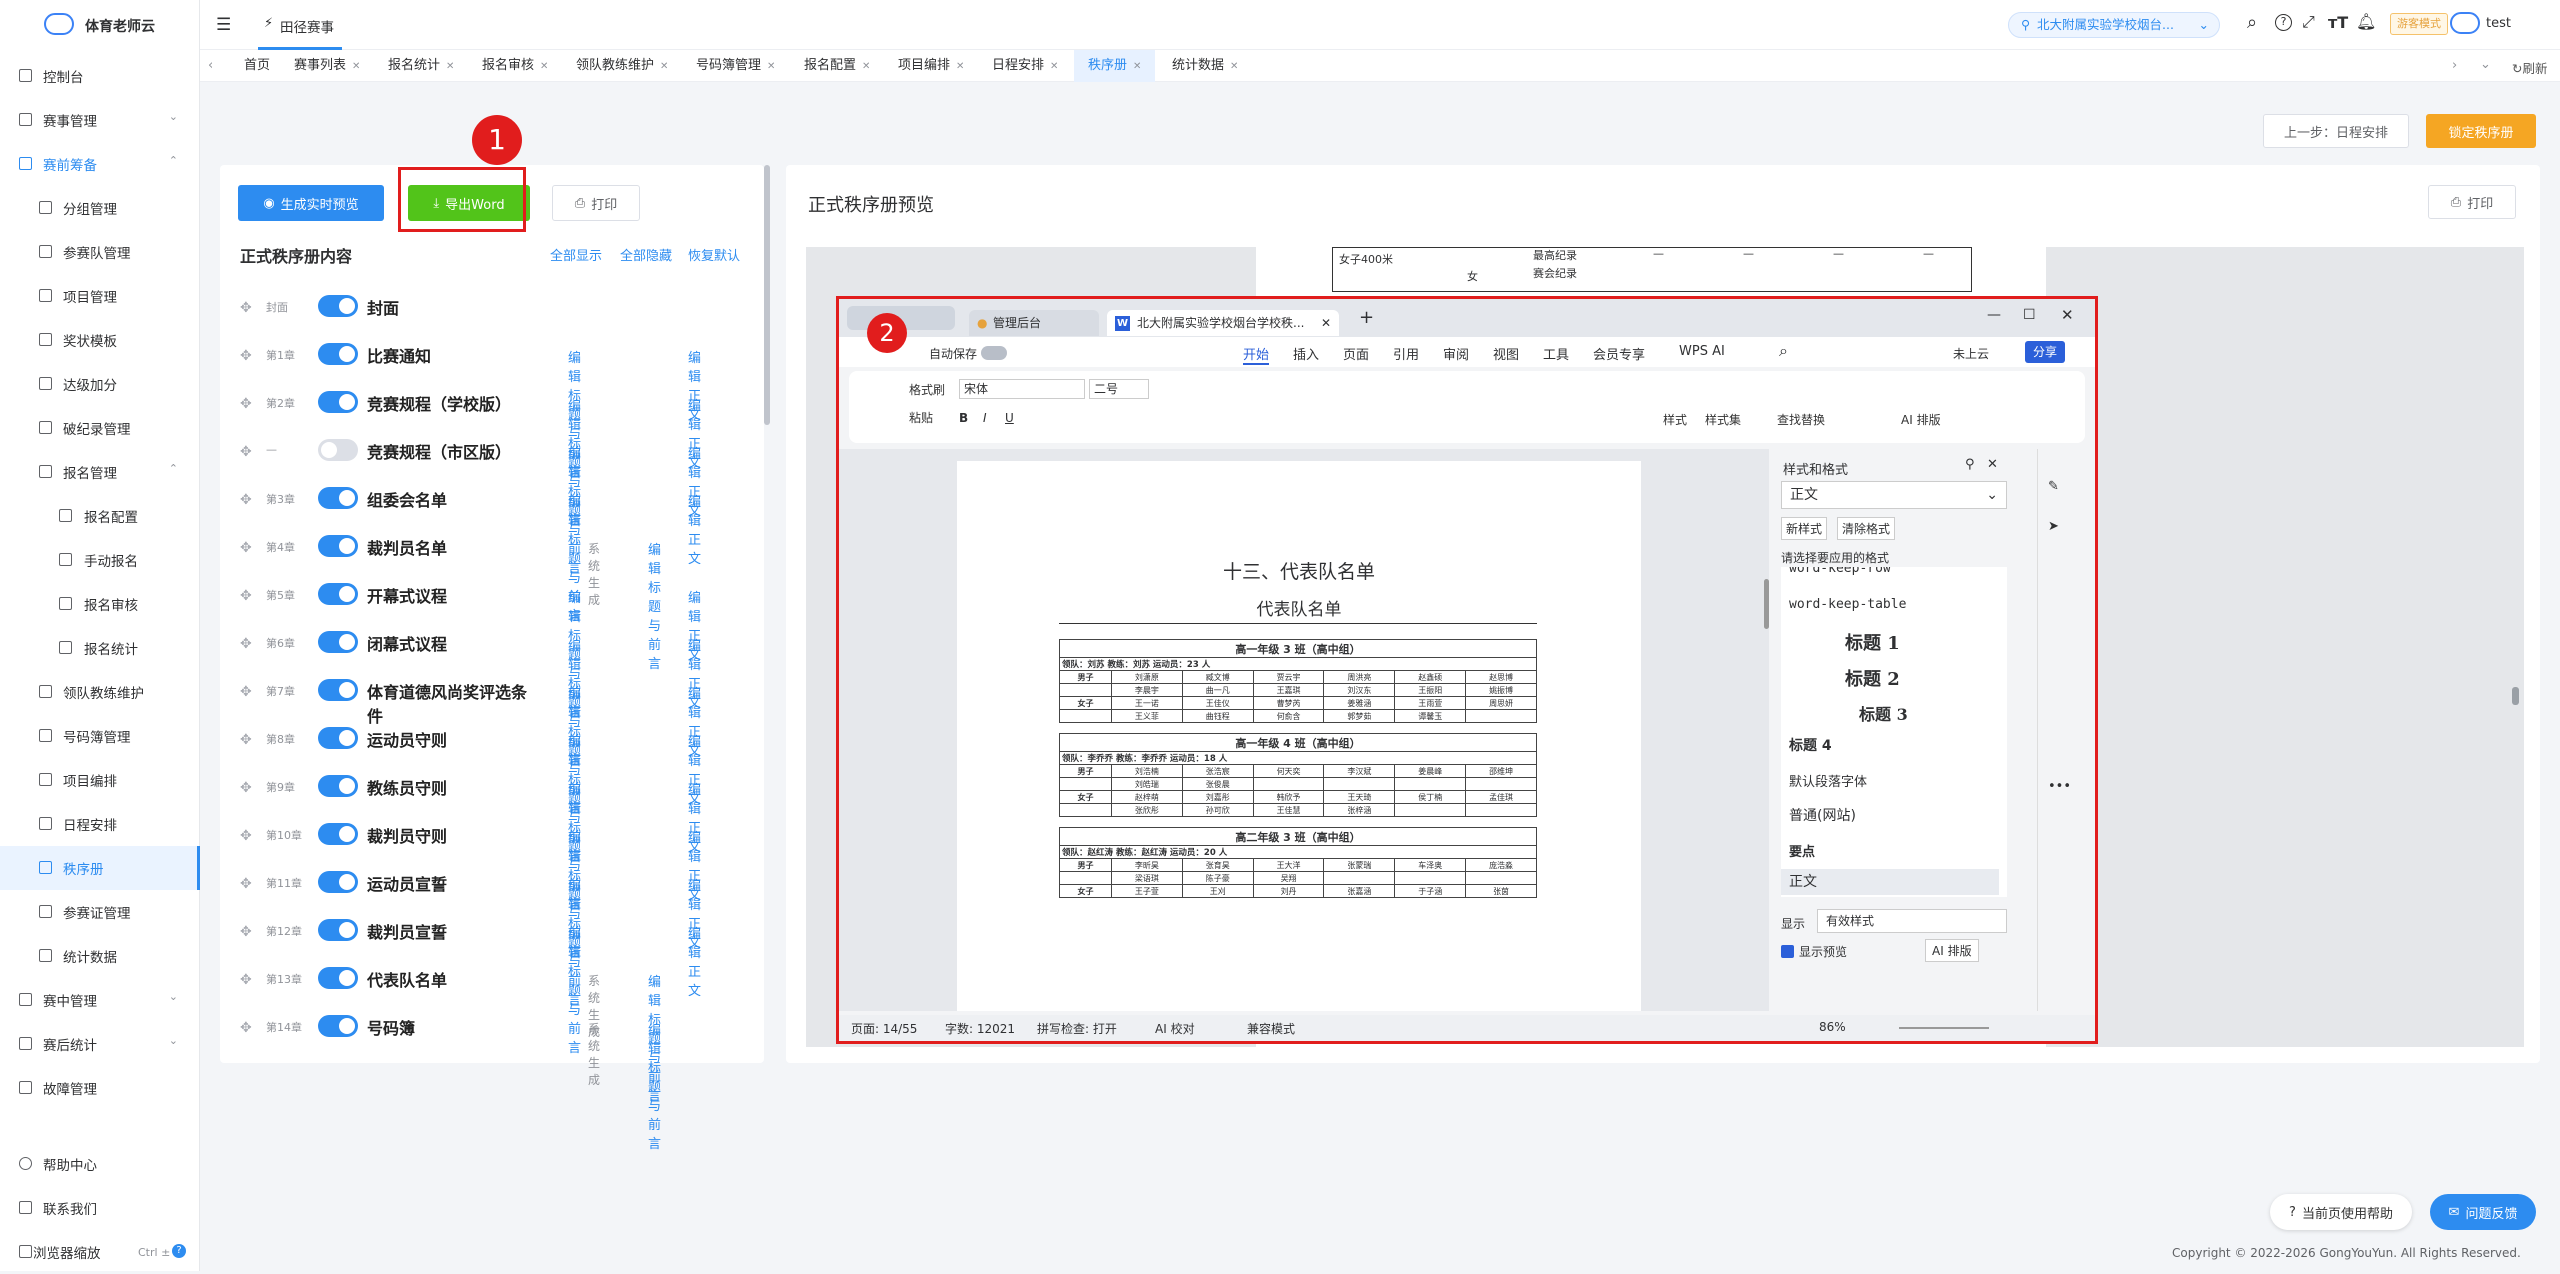  I want to click on font-size-icon: ᴛT, so click(2338, 22).